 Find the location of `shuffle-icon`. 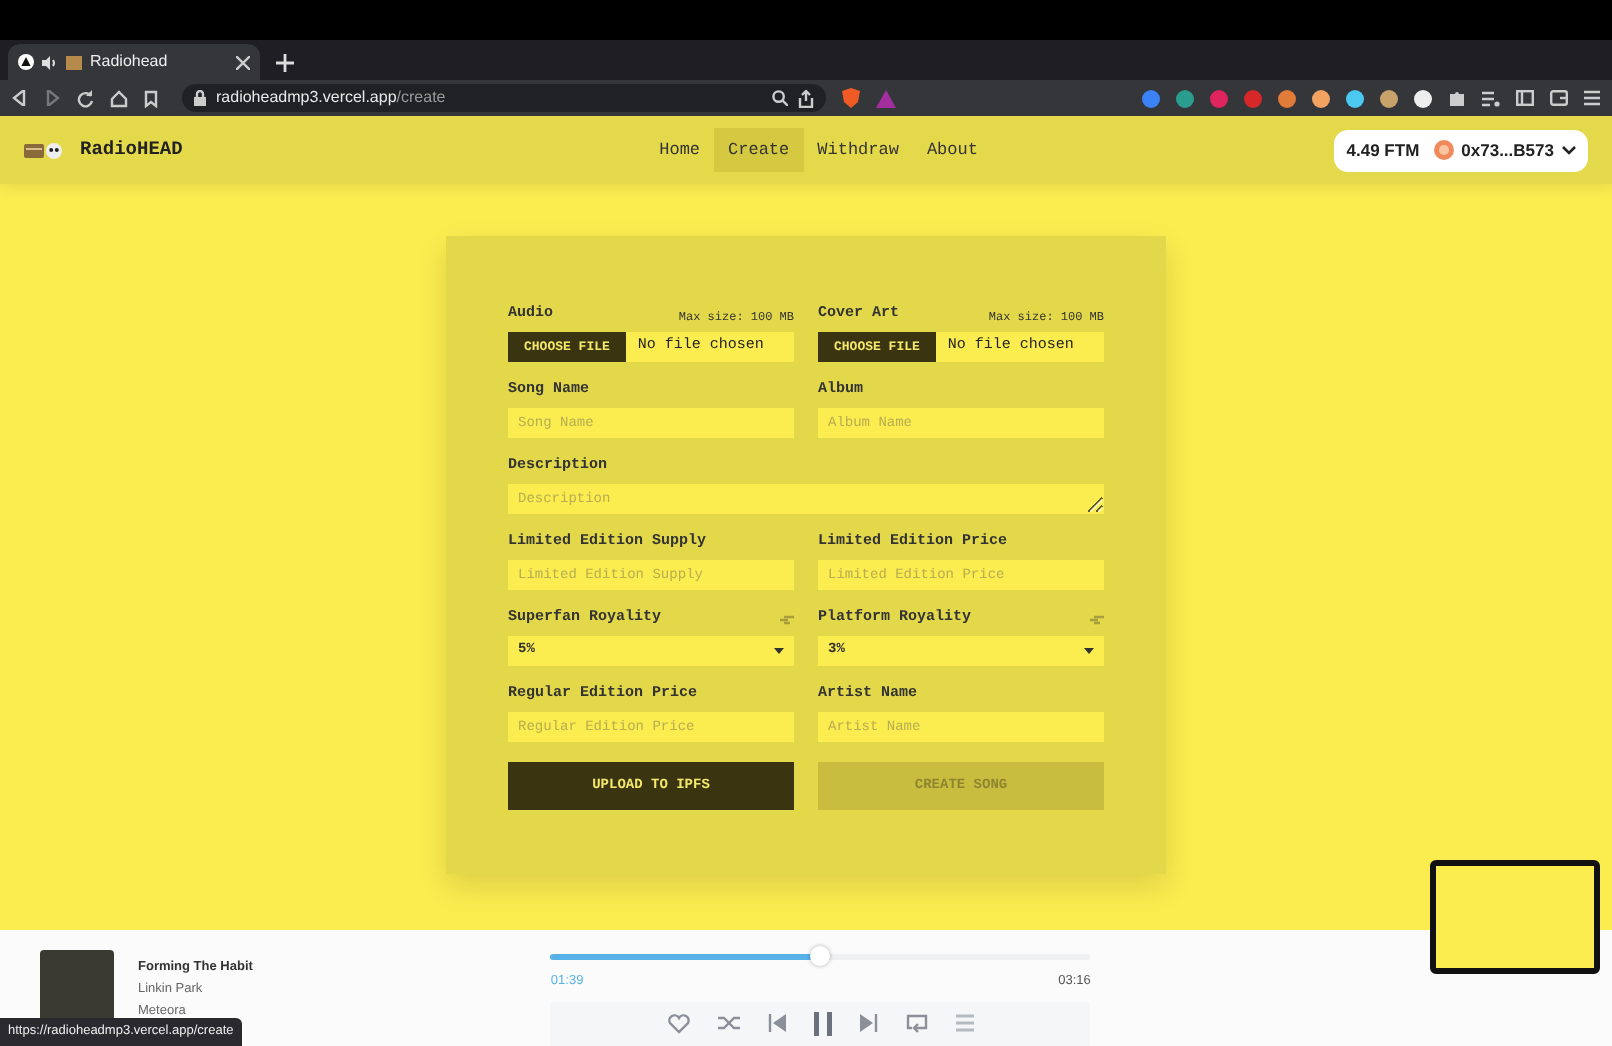

shuffle-icon is located at coordinates (728, 1023).